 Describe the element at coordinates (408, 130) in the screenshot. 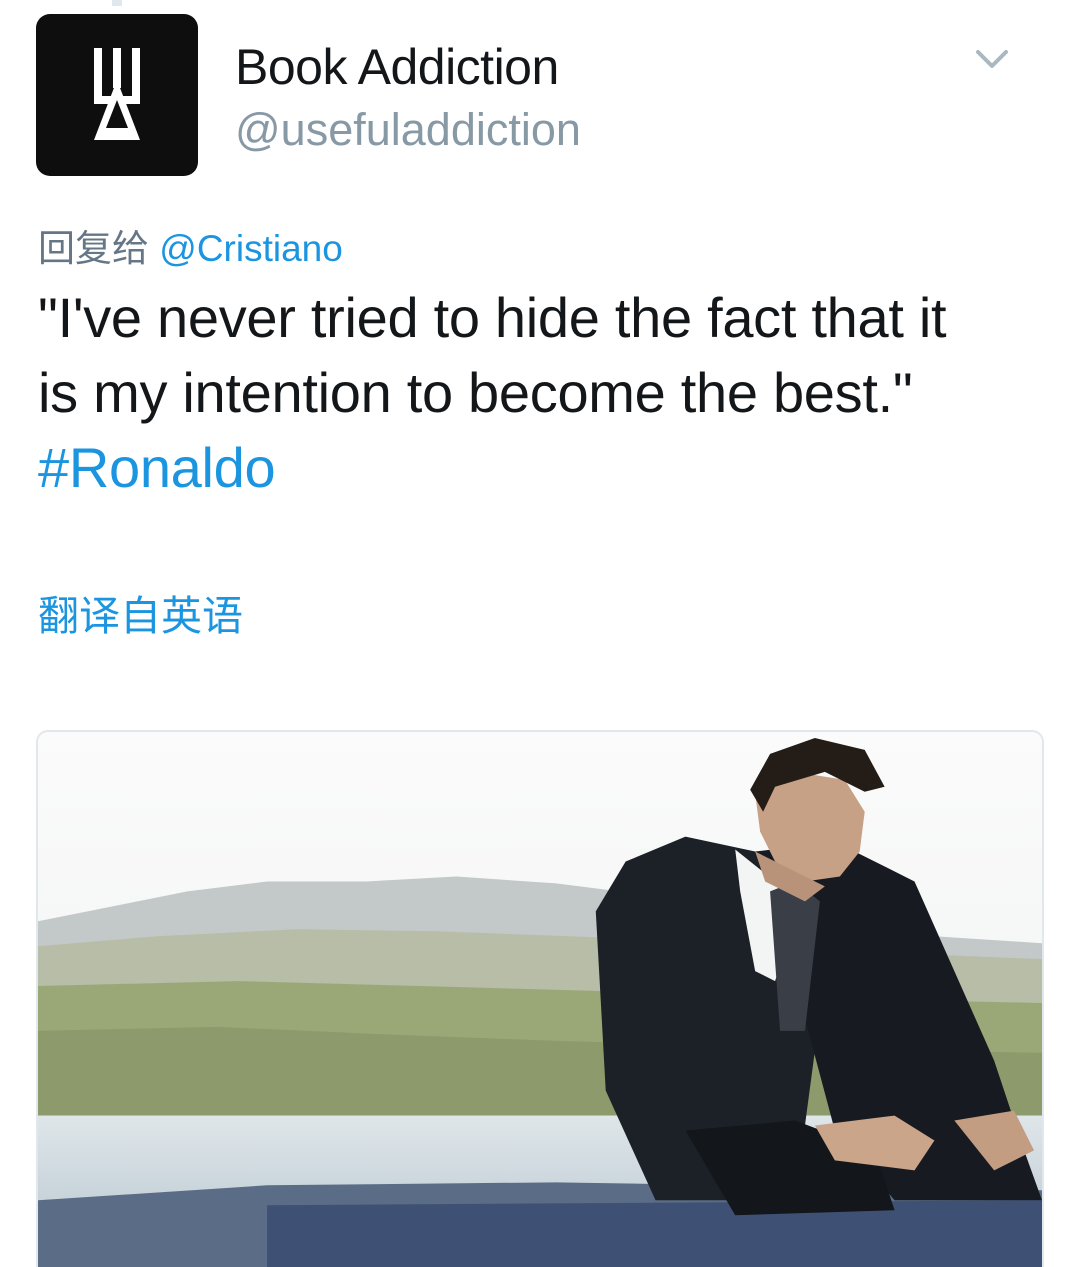

I see `author-handle: @usefuladdiction` at that location.